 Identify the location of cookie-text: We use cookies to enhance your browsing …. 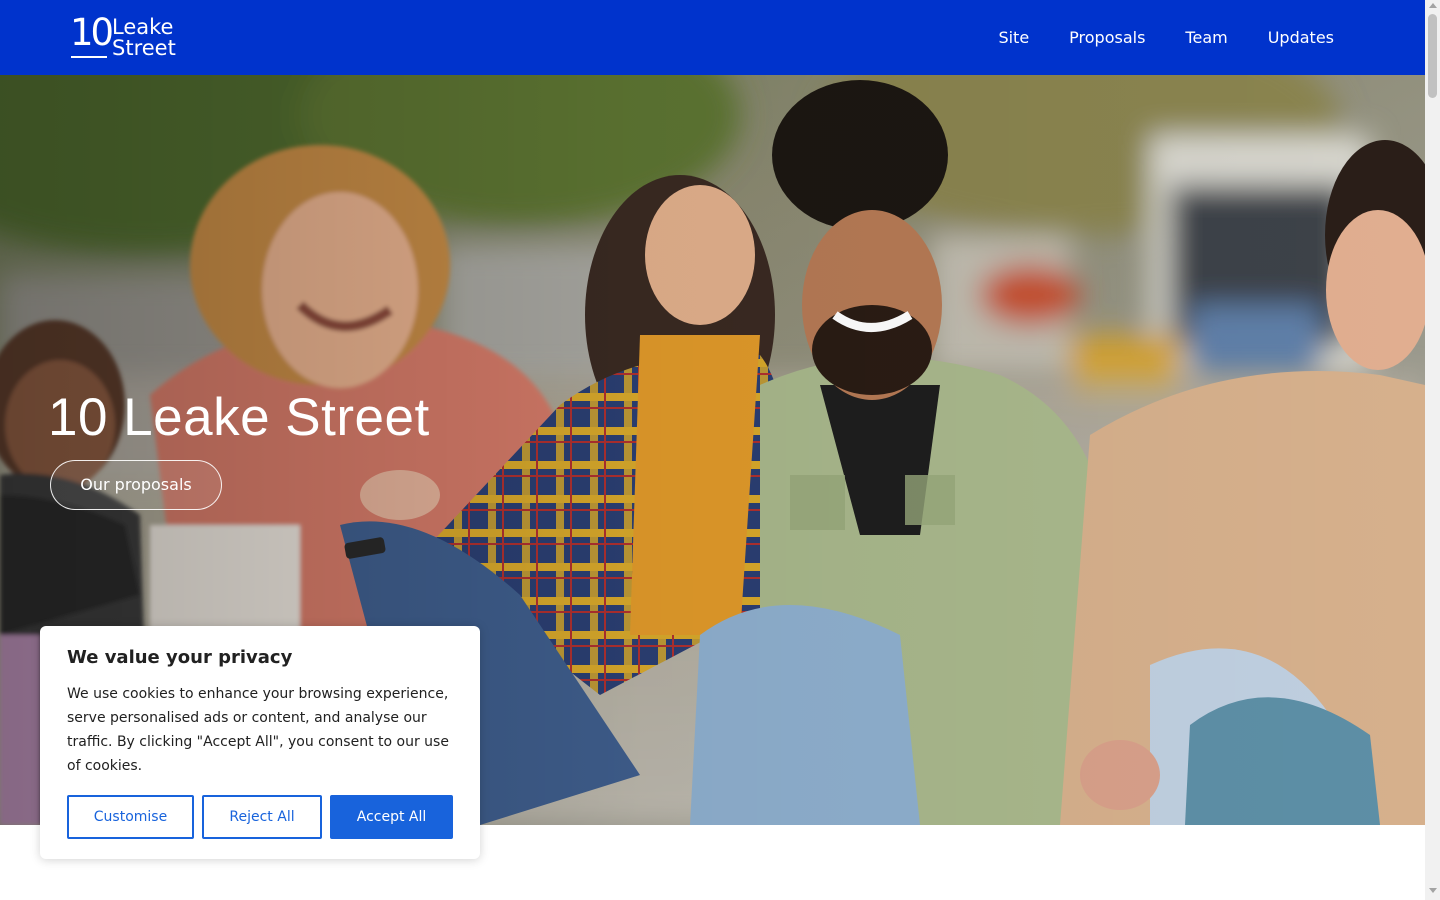
(258, 730).